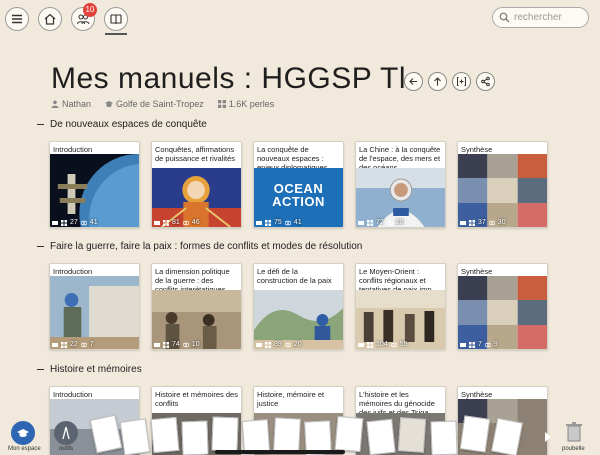  Describe the element at coordinates (495, 344) in the screenshot. I see `card-views: 9` at that location.